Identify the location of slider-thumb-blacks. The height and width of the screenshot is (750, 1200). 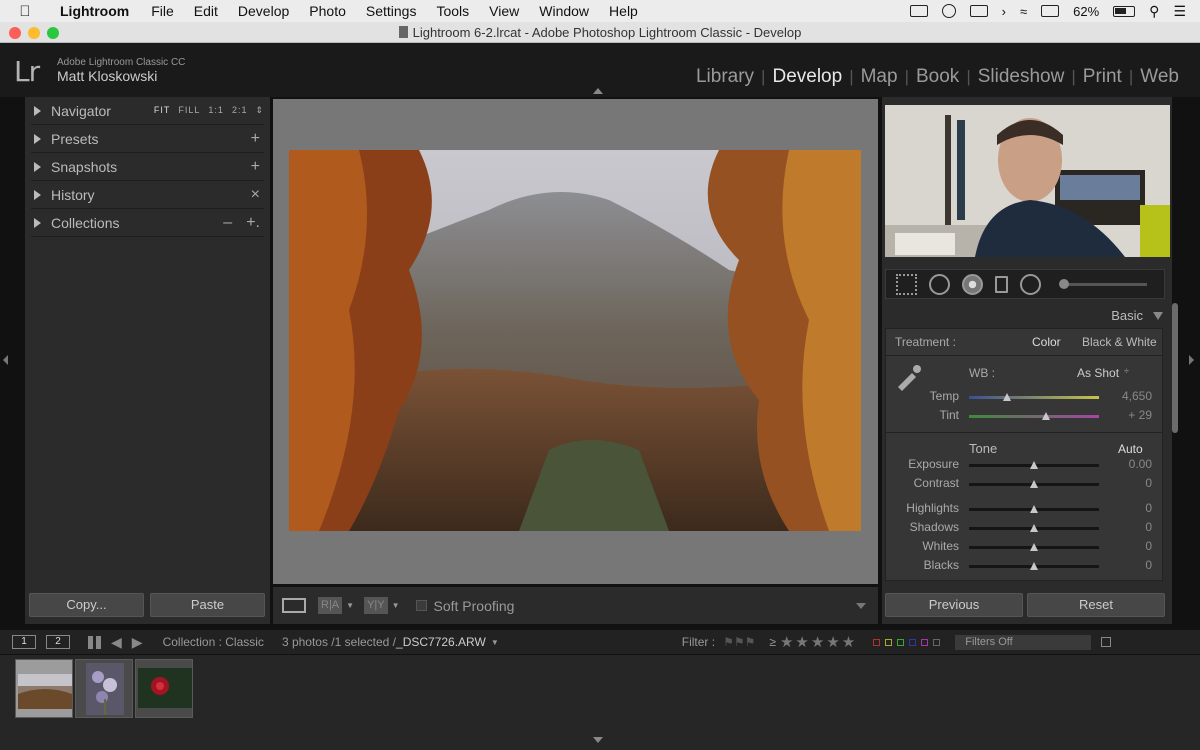
(1034, 566).